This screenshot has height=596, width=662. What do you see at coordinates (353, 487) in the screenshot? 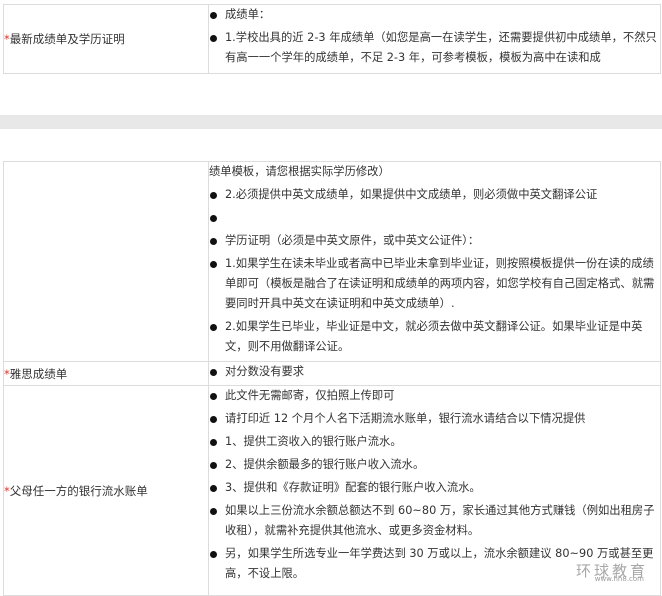
I see `list-item-text: 3、提供和《存款证明》配套的银行账户收入流水。` at bounding box center [353, 487].